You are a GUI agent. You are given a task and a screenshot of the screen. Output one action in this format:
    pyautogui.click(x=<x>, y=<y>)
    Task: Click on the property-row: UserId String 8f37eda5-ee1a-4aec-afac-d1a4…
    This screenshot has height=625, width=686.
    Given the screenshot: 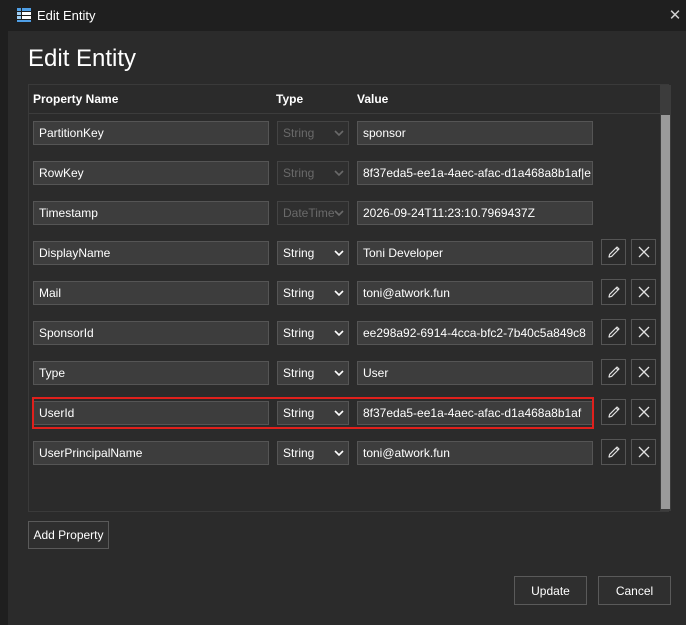 What is the action you would take?
    pyautogui.click(x=344, y=415)
    